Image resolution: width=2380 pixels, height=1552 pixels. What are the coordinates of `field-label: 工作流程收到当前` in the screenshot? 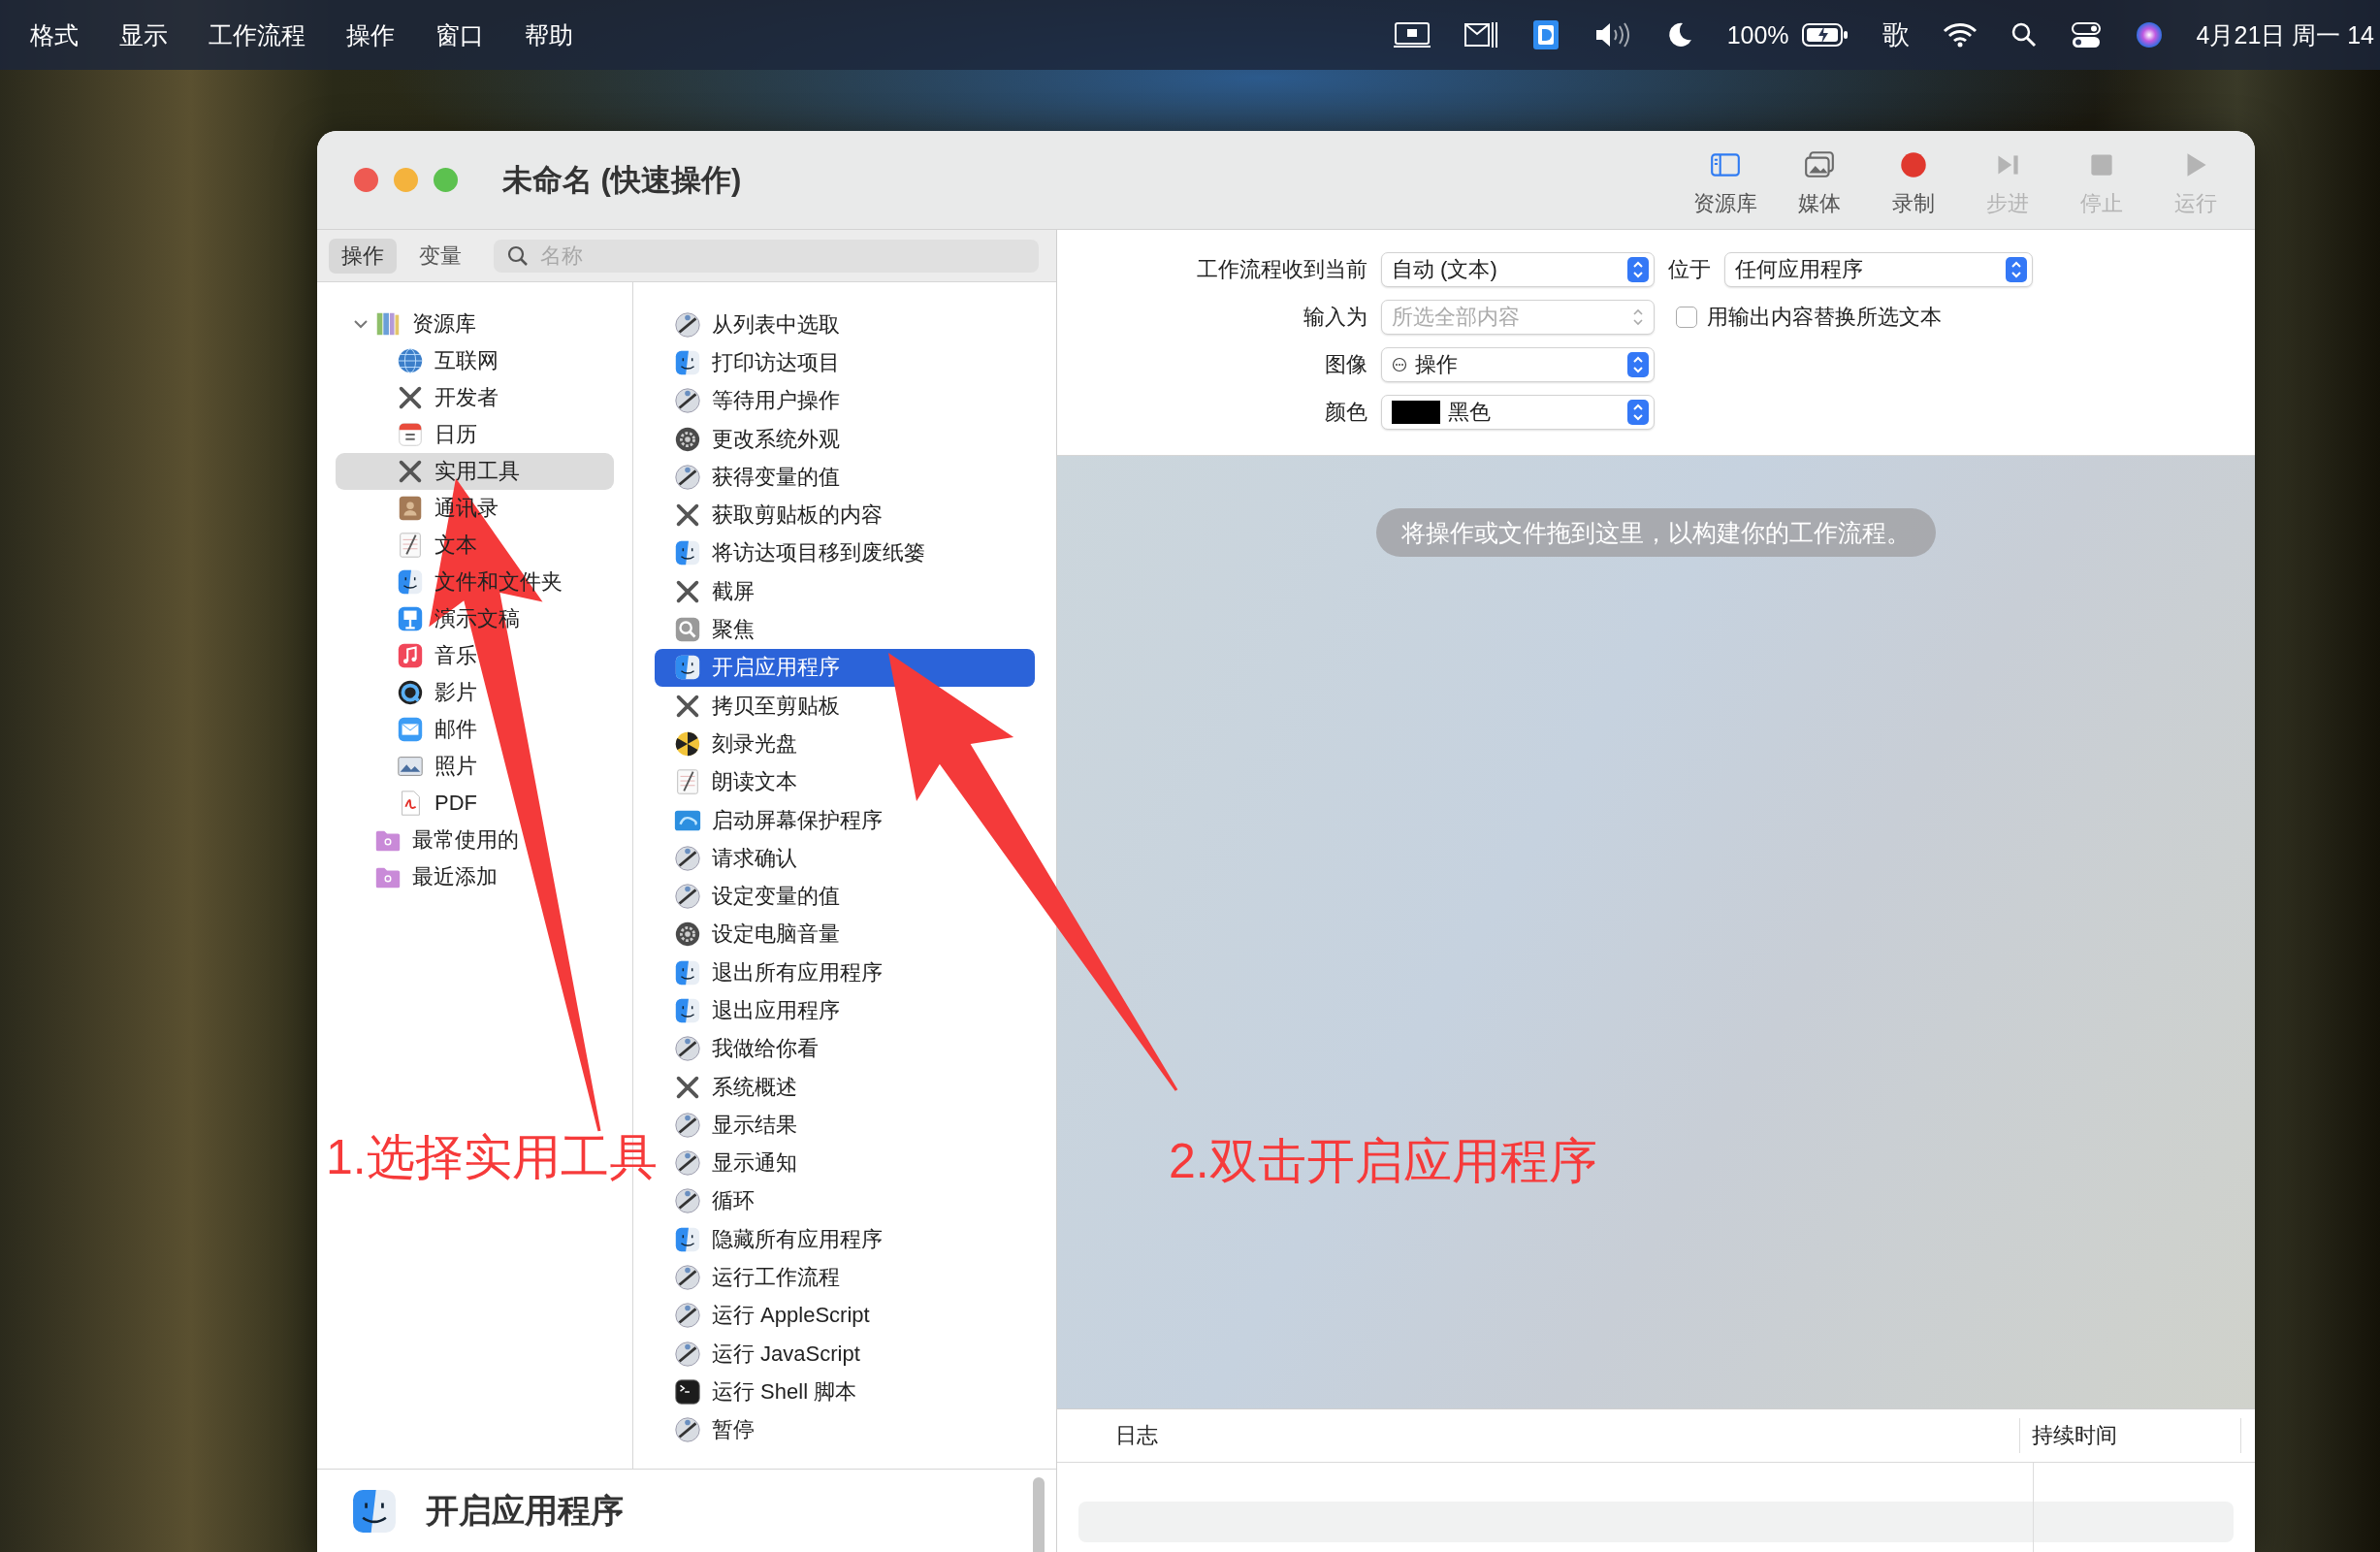 It's located at (1281, 269).